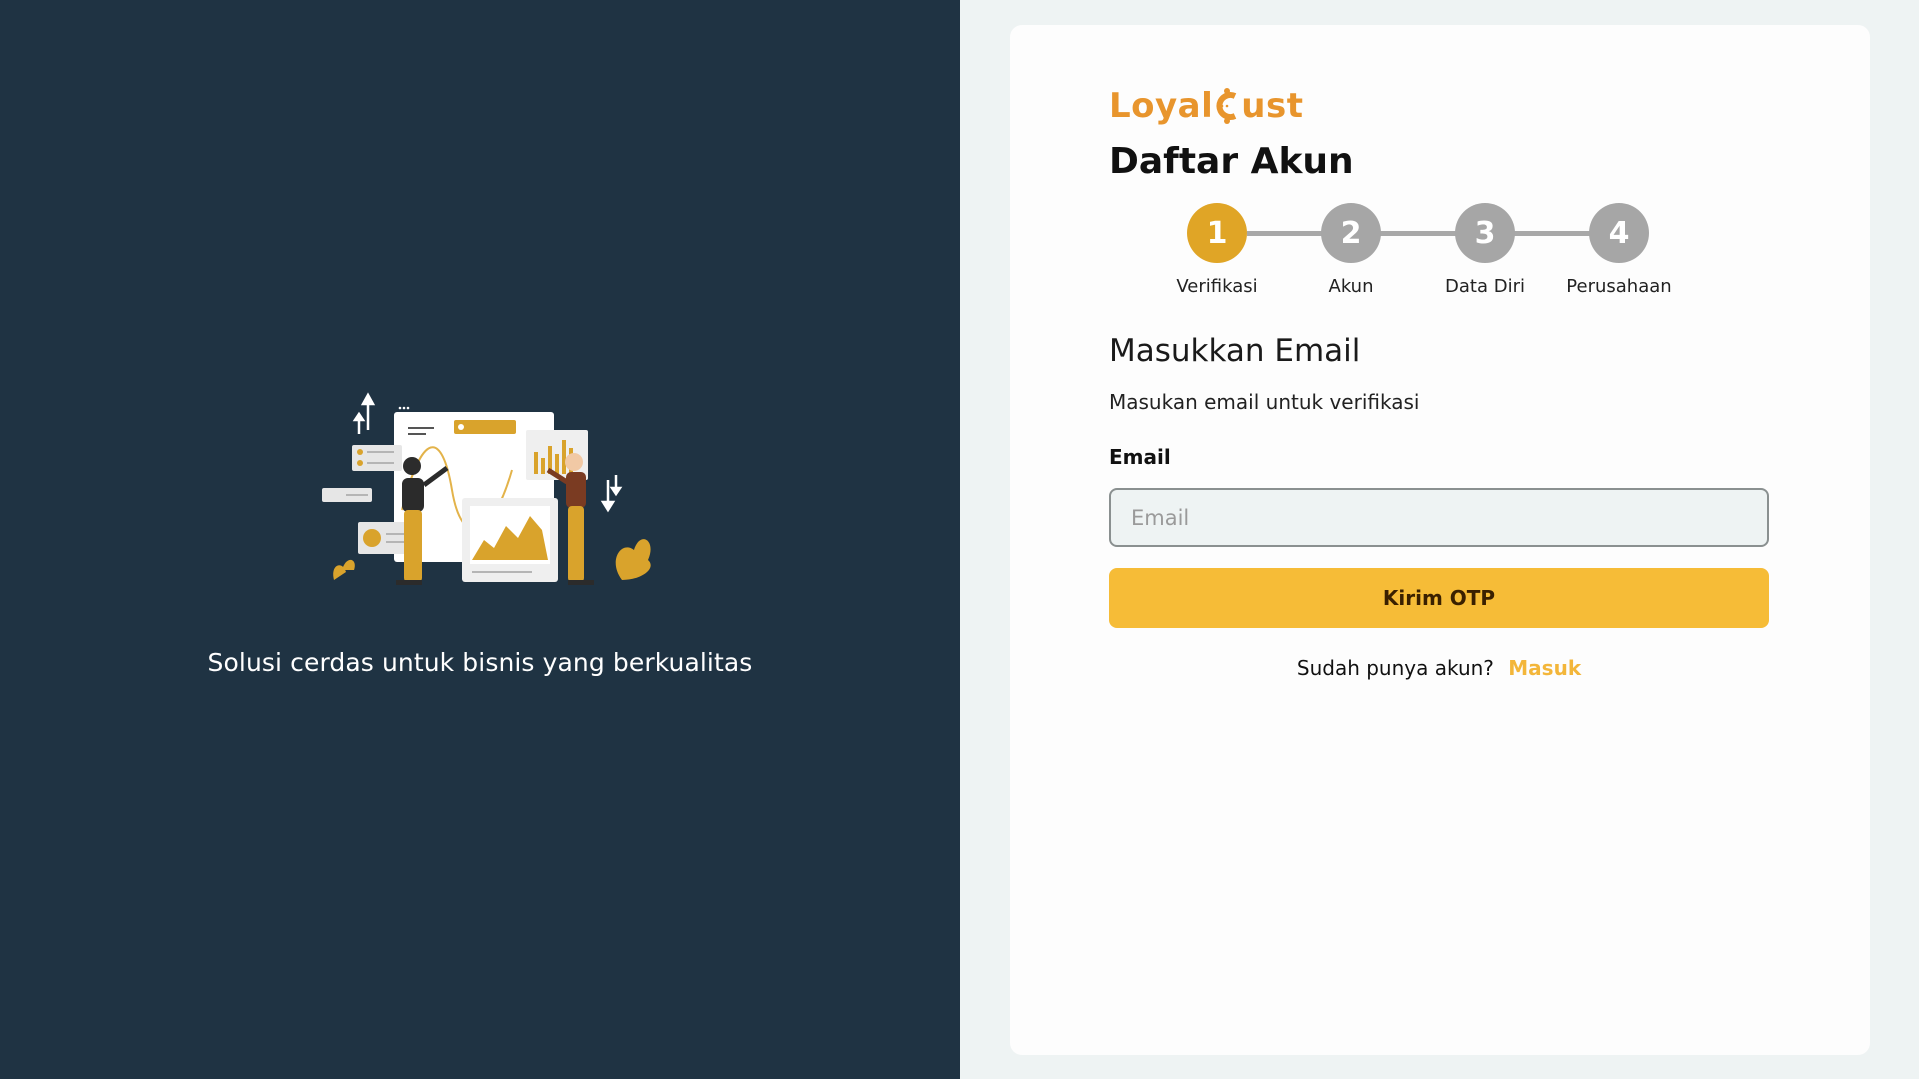 This screenshot has width=1919, height=1079. Describe the element at coordinates (1217, 286) in the screenshot. I see `step-label: Verifikasi` at that location.